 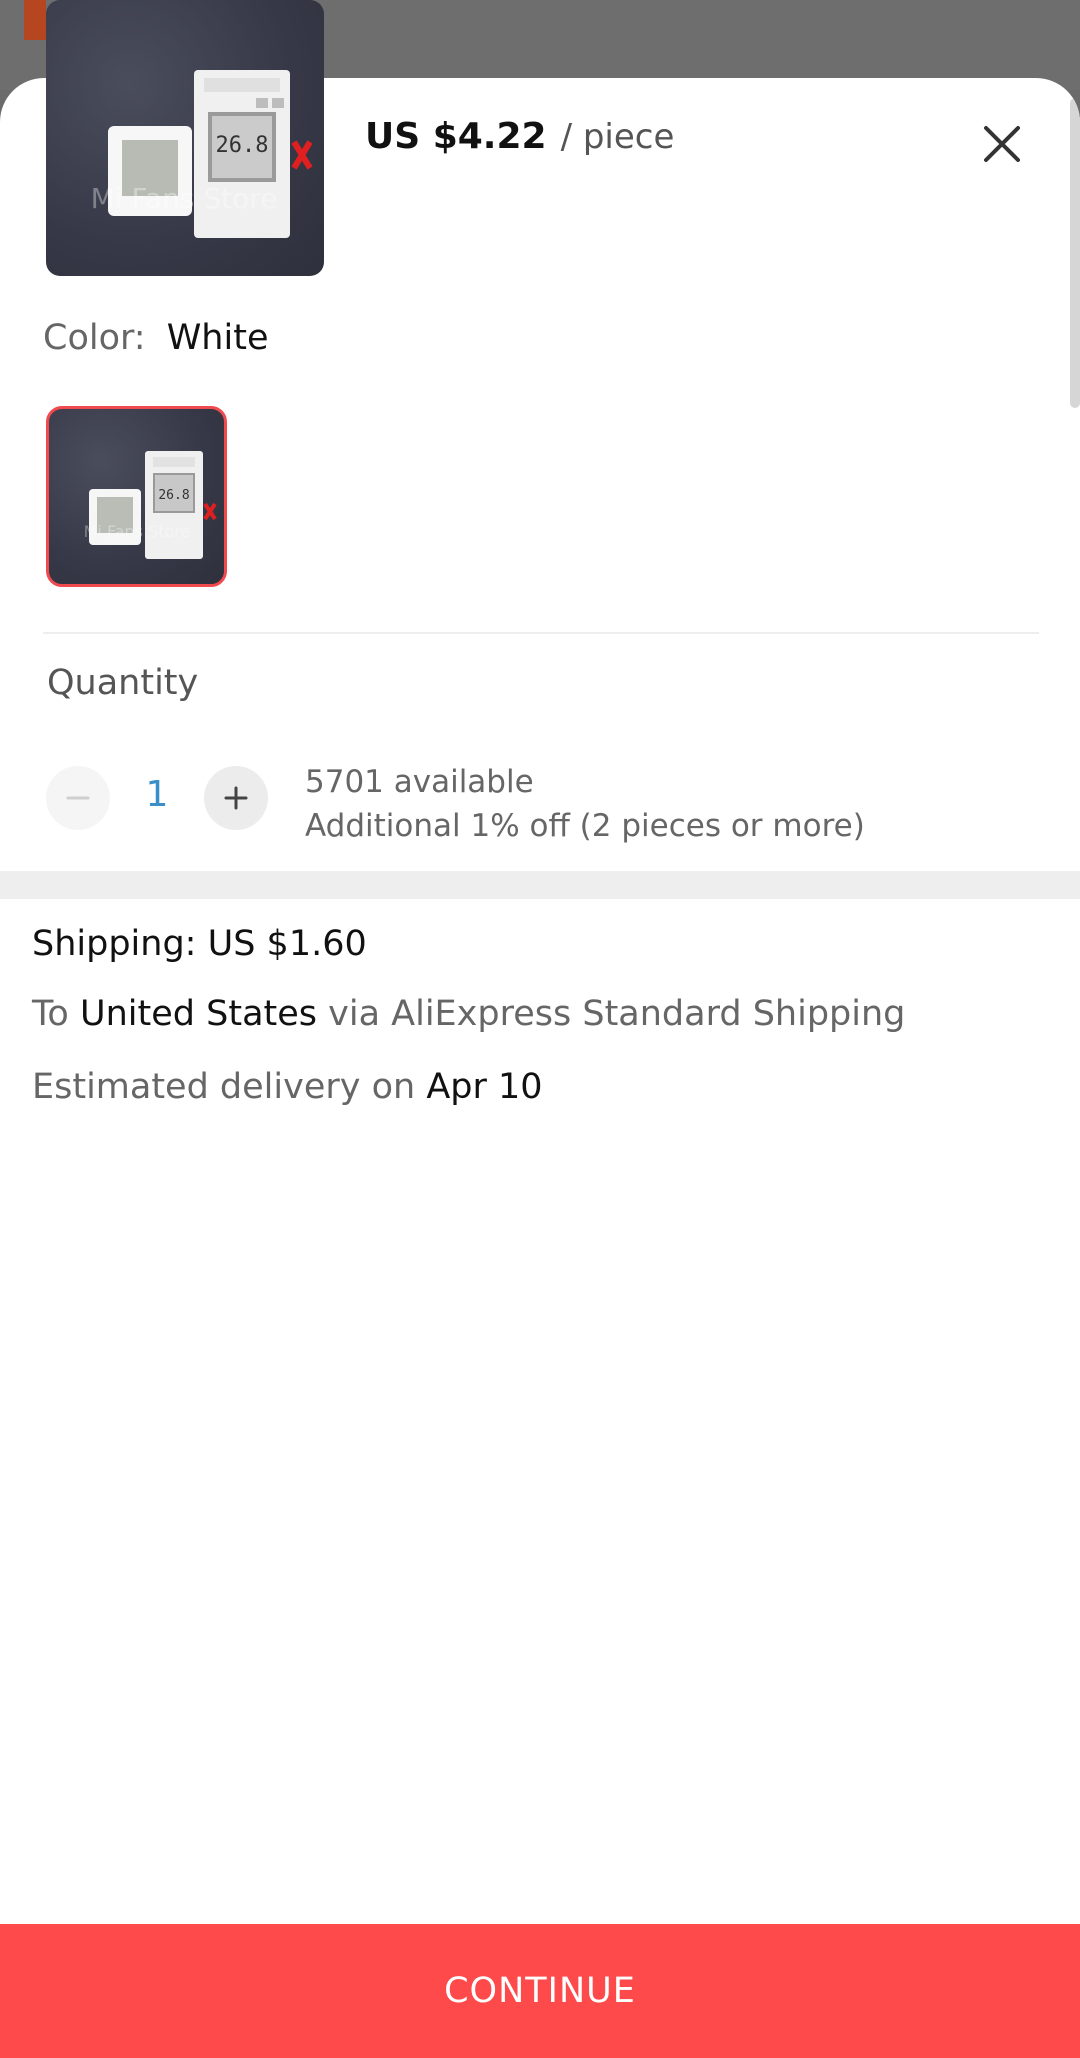 What do you see at coordinates (150, 505) in the screenshot?
I see `swatch-product-image: 26.8 Mi Fans Store` at bounding box center [150, 505].